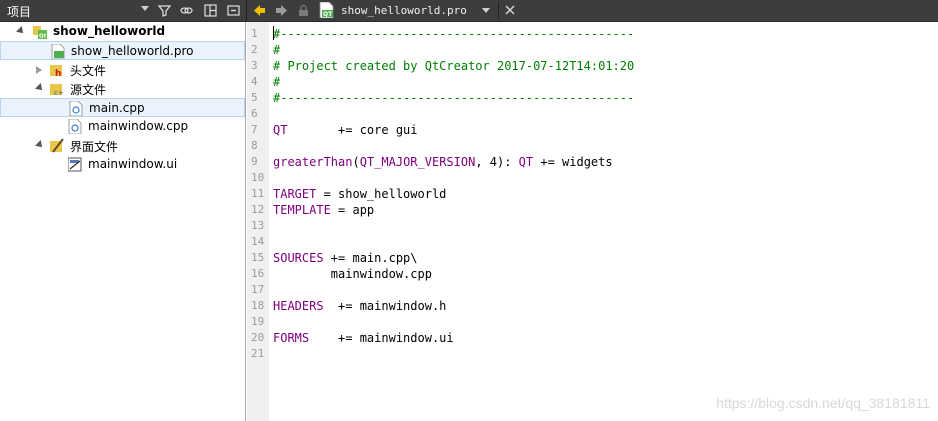  I want to click on watermark: https://blog.csdn.net/qq_38181811, so click(823, 403).